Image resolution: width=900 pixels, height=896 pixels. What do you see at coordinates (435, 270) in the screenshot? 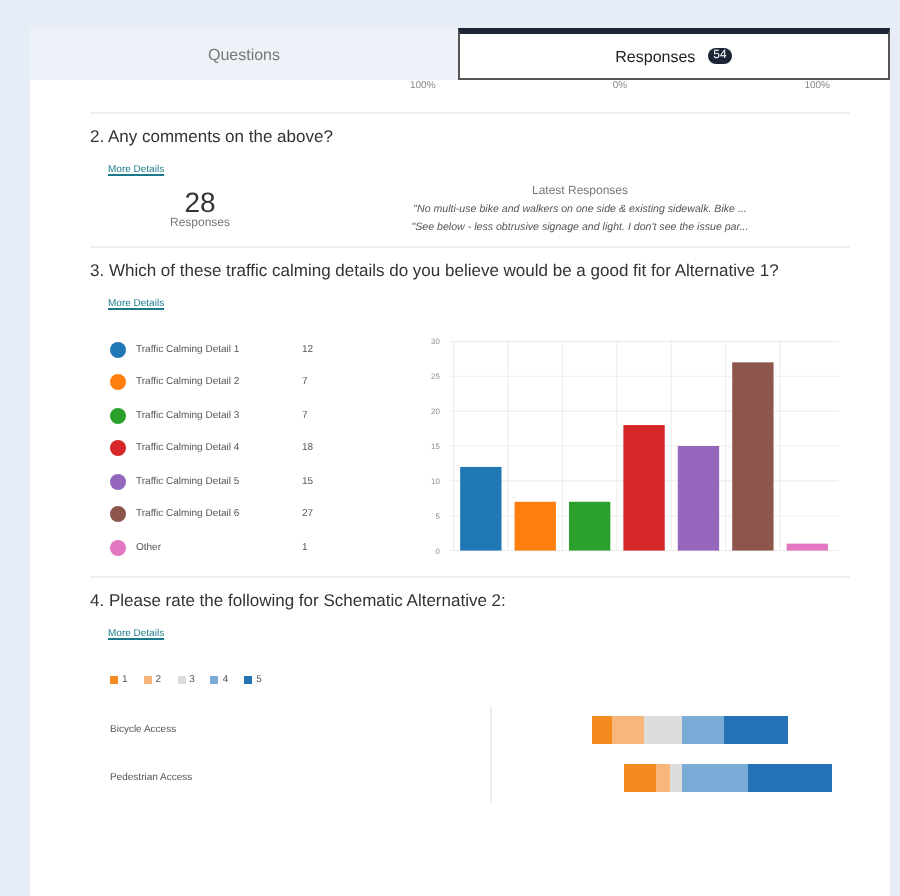
I see `question-title: 3. Which of these traffic calming details do you believe would be a good fit for Alternative 1?` at bounding box center [435, 270].